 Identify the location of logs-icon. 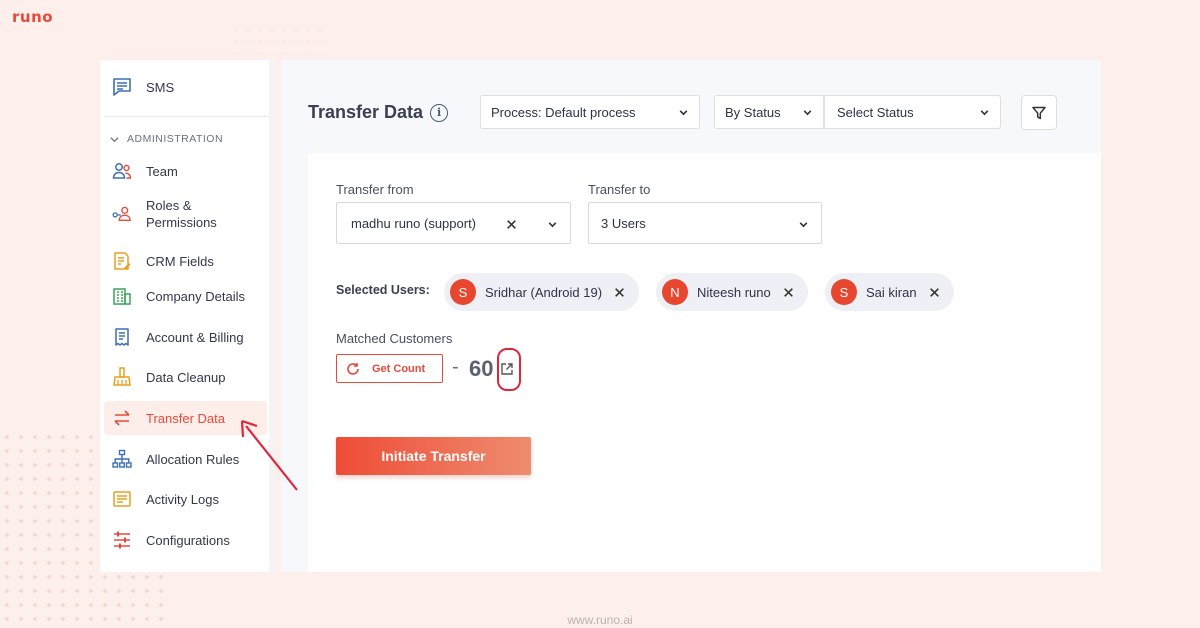
(122, 499).